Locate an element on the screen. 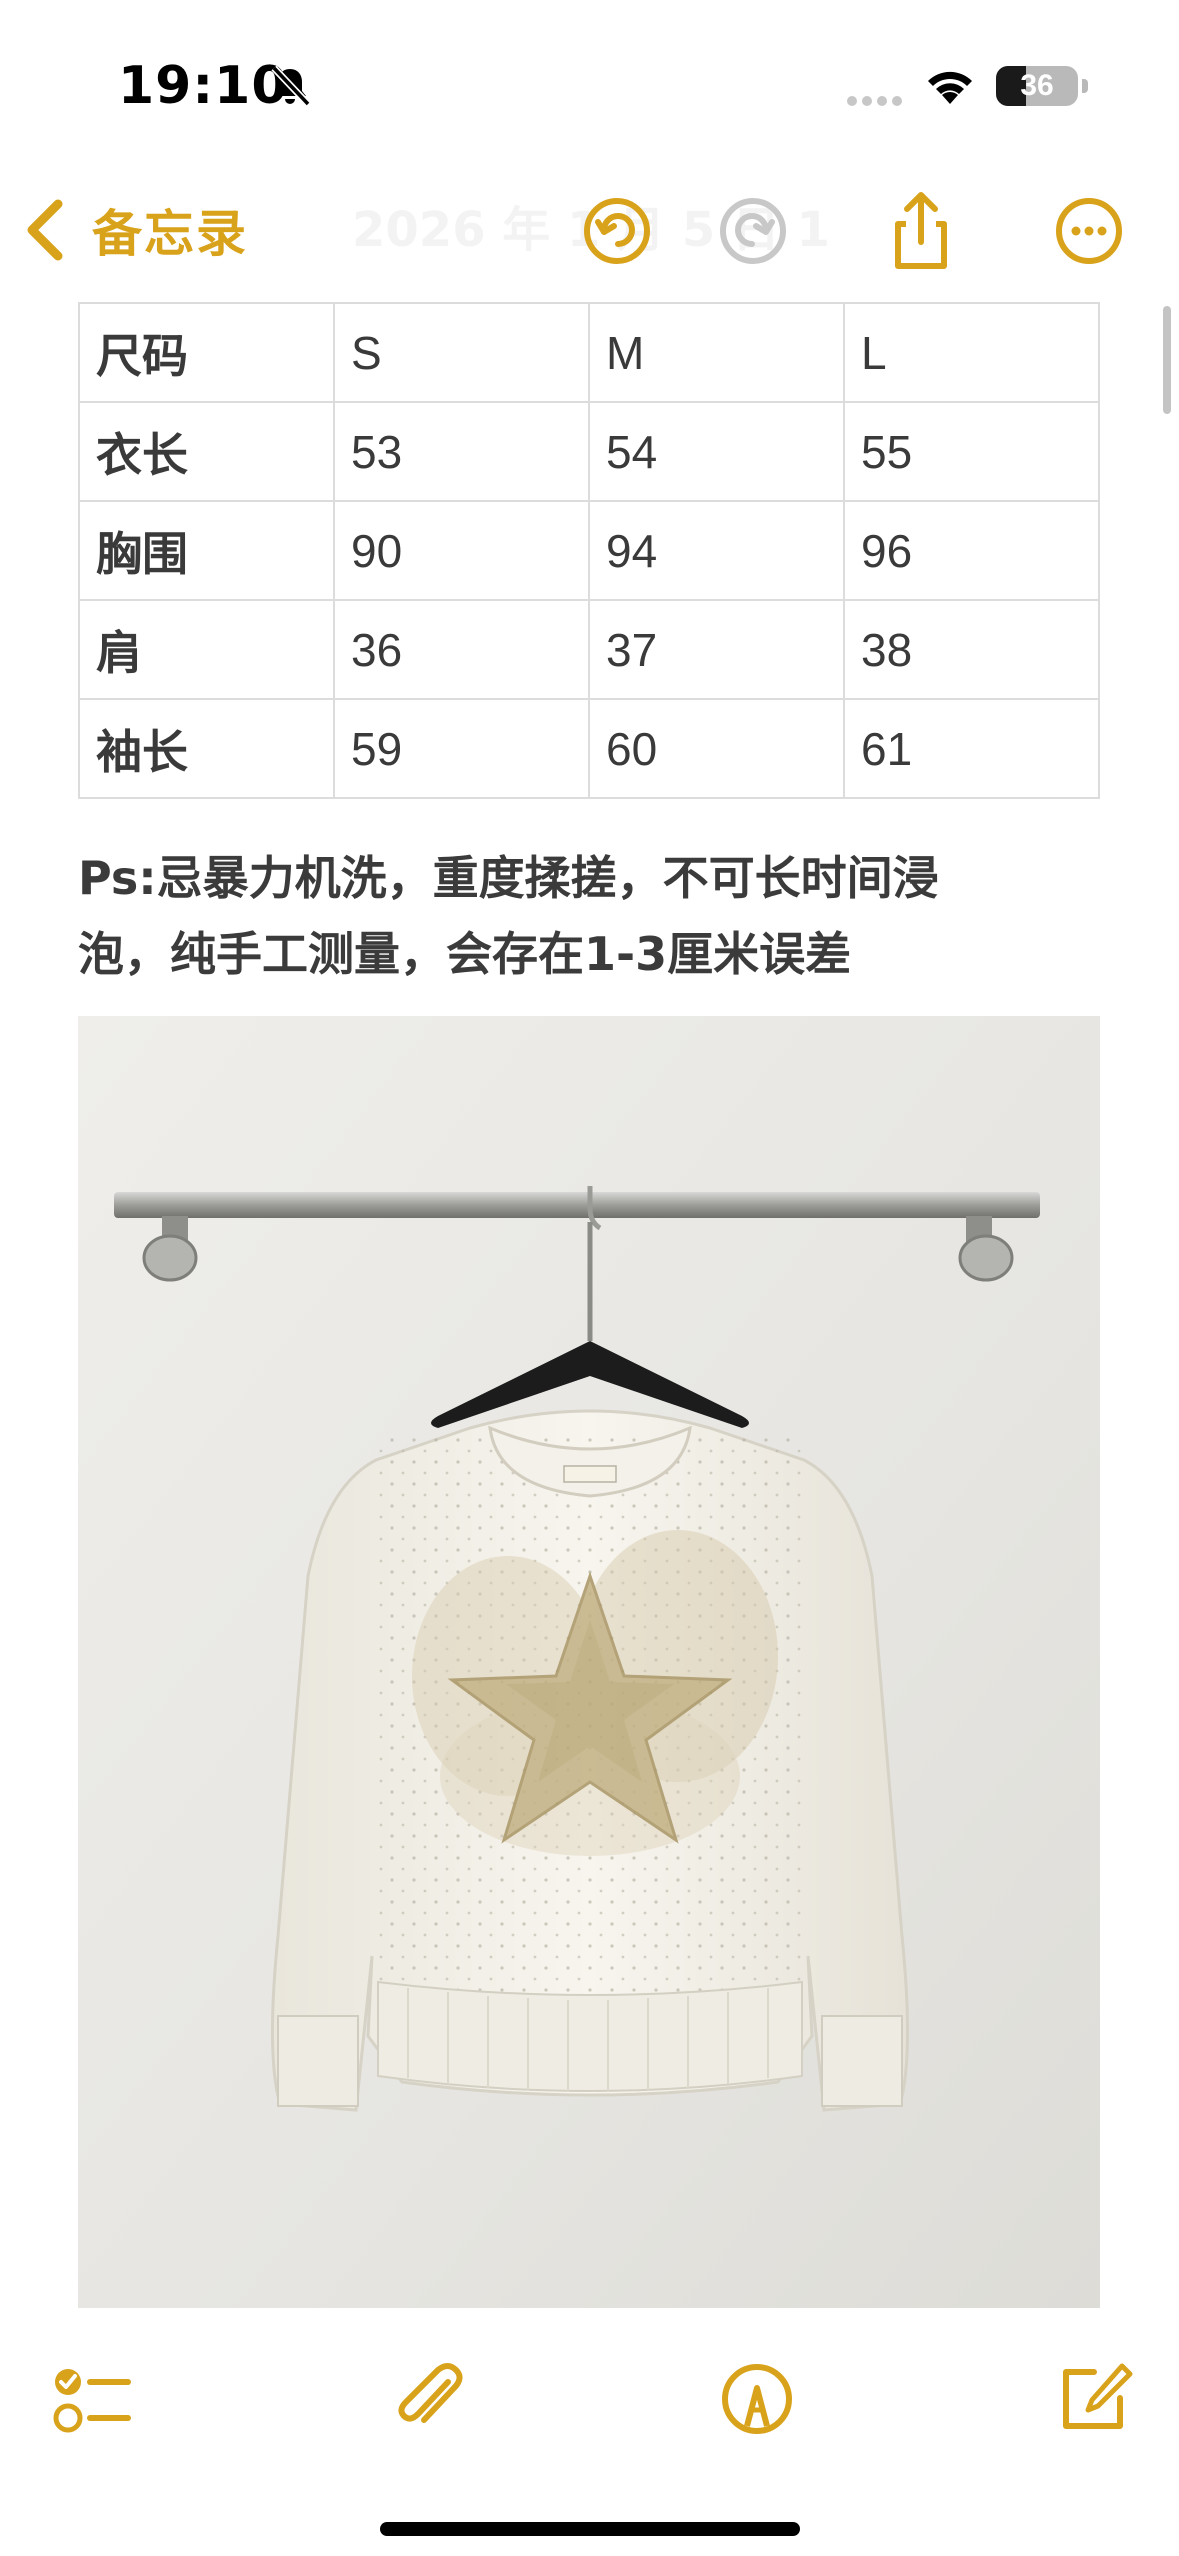 This screenshot has width=1179, height=2556. table-cell: 36 is located at coordinates (461, 649).